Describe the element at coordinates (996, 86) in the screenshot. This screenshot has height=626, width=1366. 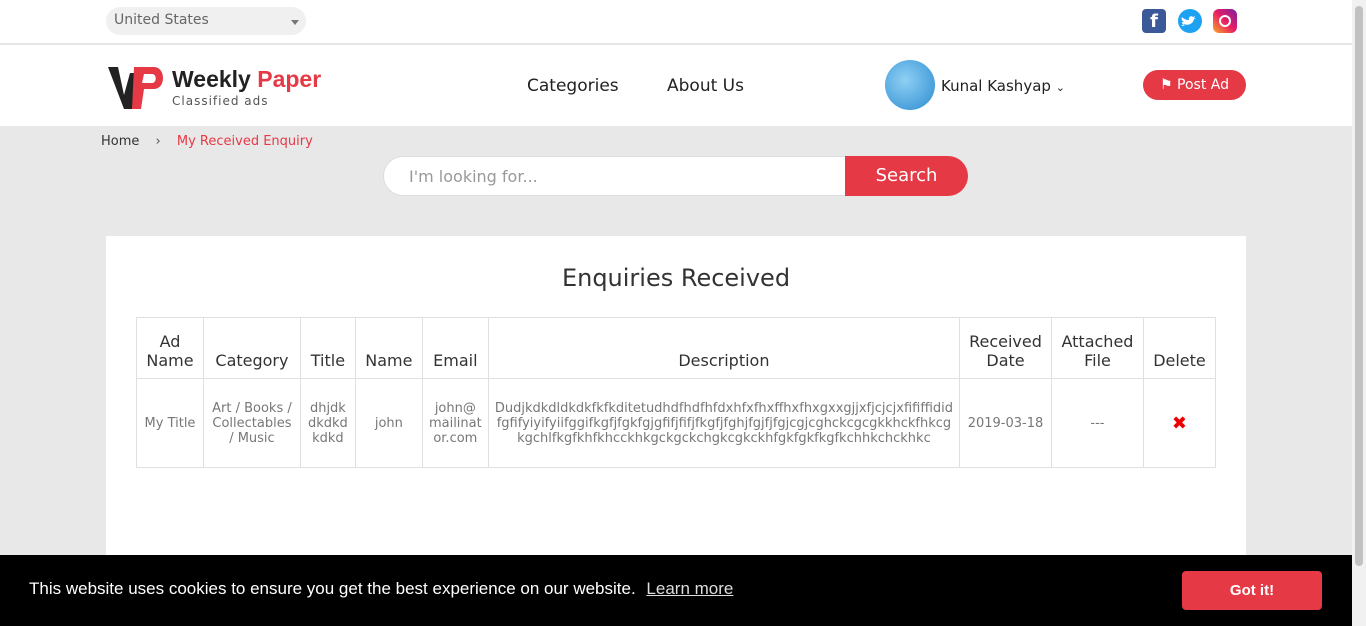
I see `user-name: Kunal Kashyap` at that location.